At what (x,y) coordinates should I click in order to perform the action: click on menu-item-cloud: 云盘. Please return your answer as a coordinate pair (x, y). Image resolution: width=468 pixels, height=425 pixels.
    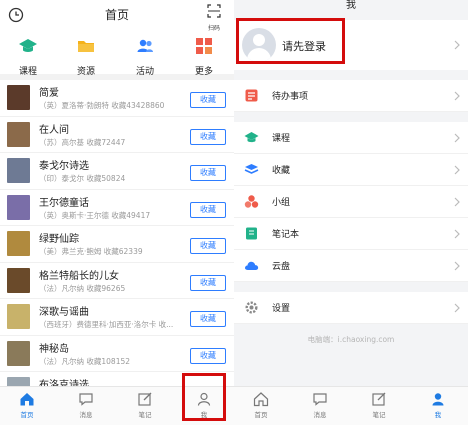
    Looking at the image, I should click on (351, 266).